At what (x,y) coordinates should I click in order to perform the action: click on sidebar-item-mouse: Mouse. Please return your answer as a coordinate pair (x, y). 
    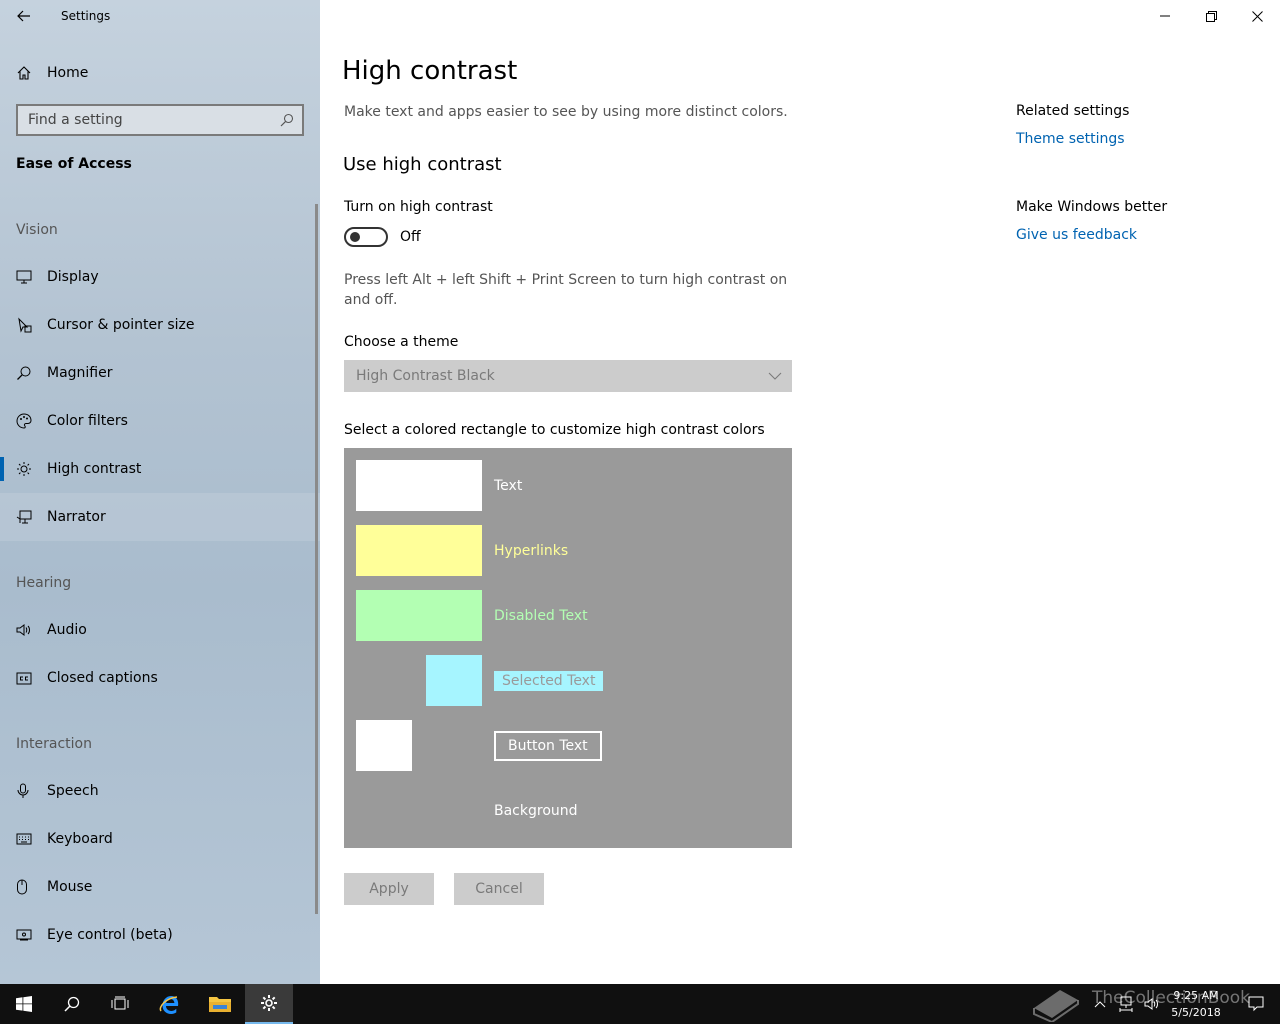
    Looking at the image, I should click on (160, 887).